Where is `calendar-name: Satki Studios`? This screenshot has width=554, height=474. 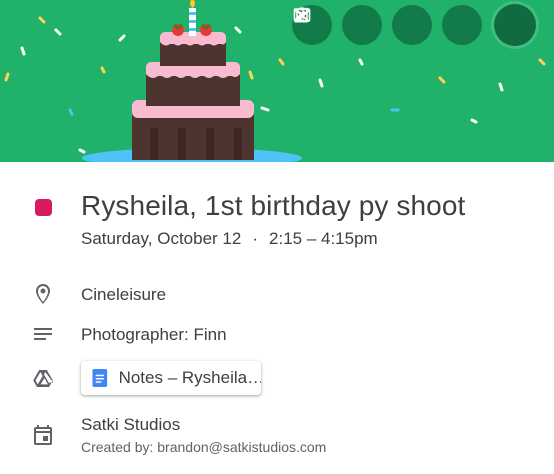
calendar-name: Satki Studios is located at coordinates (131, 424).